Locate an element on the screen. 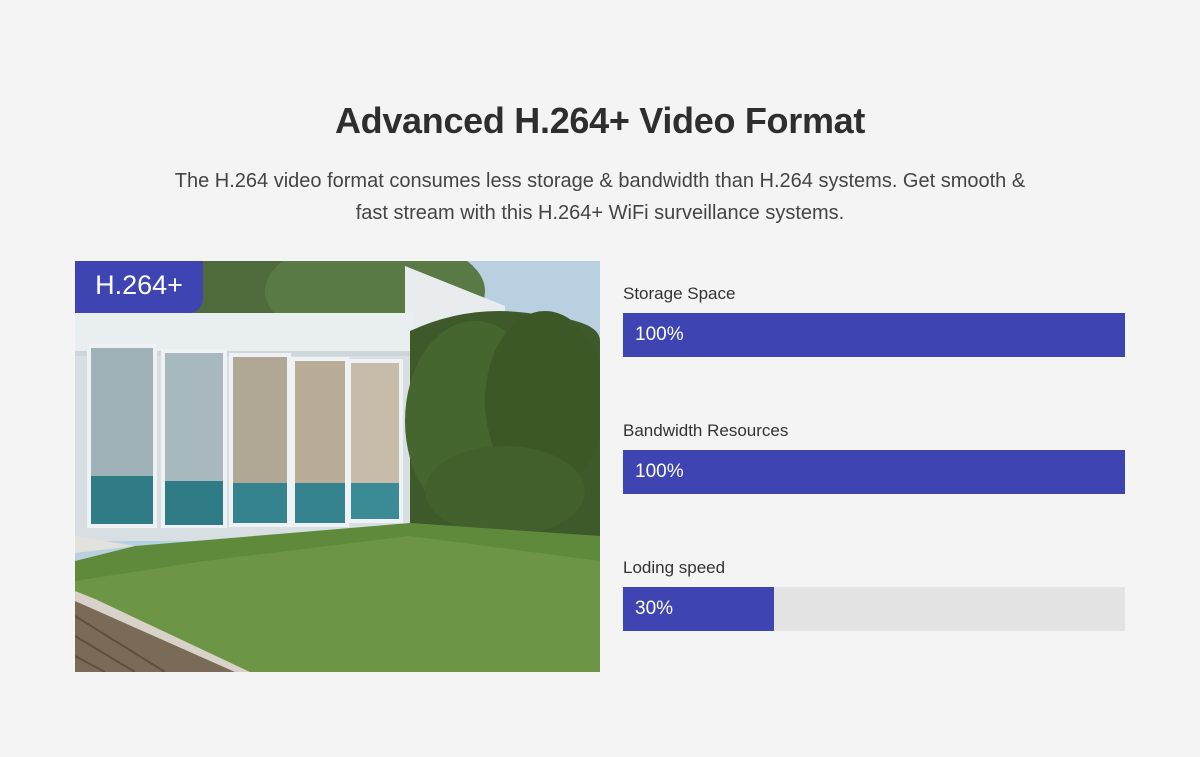 The image size is (1200, 757). page-title: Advanced H.264+ Video Format is located at coordinates (600, 120).